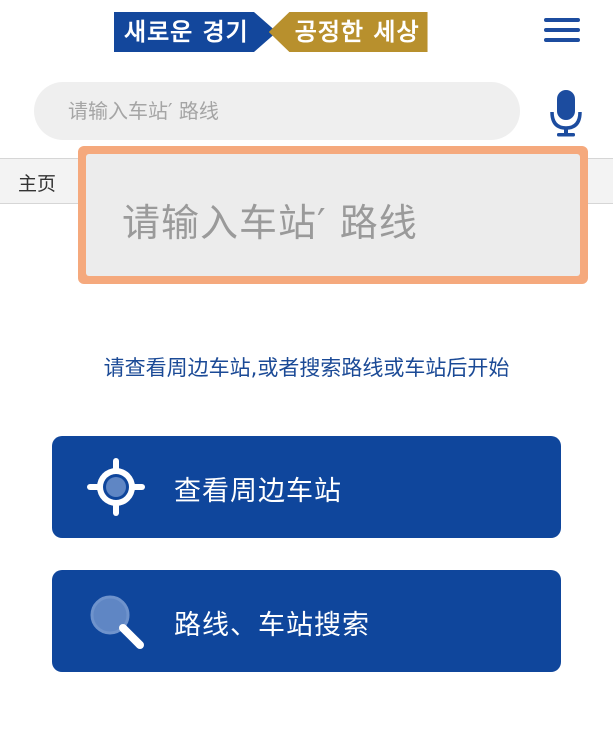  I want to click on route-station-search-button: 路线、车站搜索, so click(306, 621).